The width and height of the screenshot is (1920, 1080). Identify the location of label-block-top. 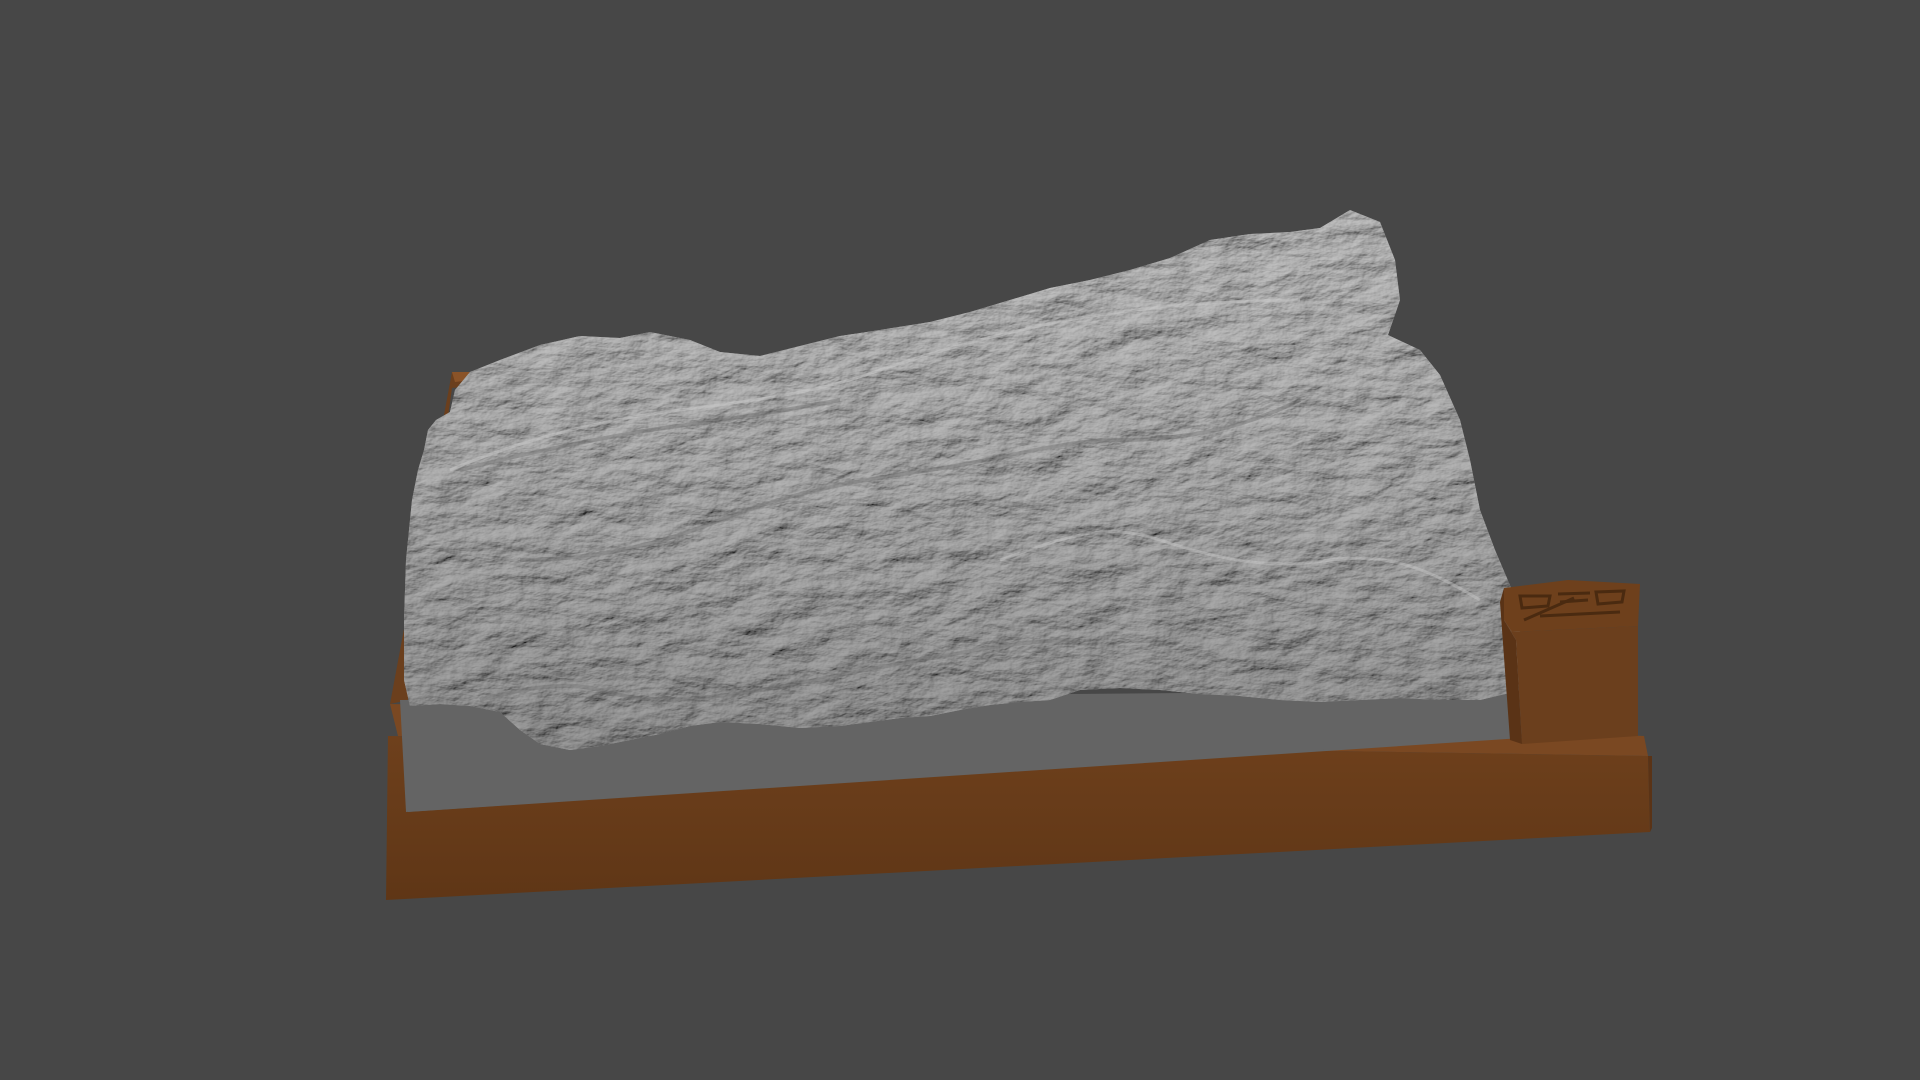
(1572, 606).